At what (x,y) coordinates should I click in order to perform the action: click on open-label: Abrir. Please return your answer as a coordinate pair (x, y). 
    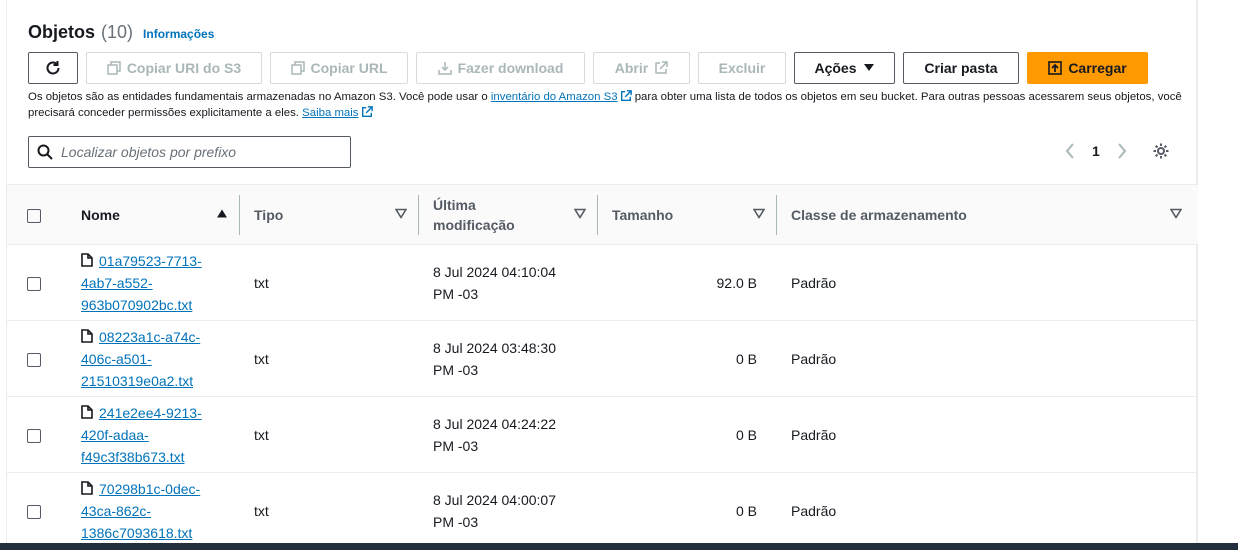
    Looking at the image, I should click on (631, 68).